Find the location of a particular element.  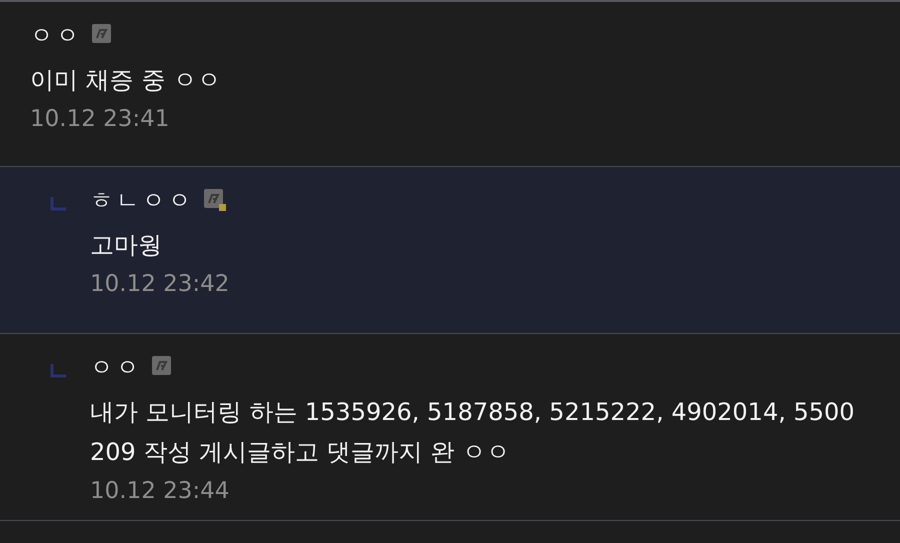

comment-text: 고마웡 is located at coordinates (126, 245).